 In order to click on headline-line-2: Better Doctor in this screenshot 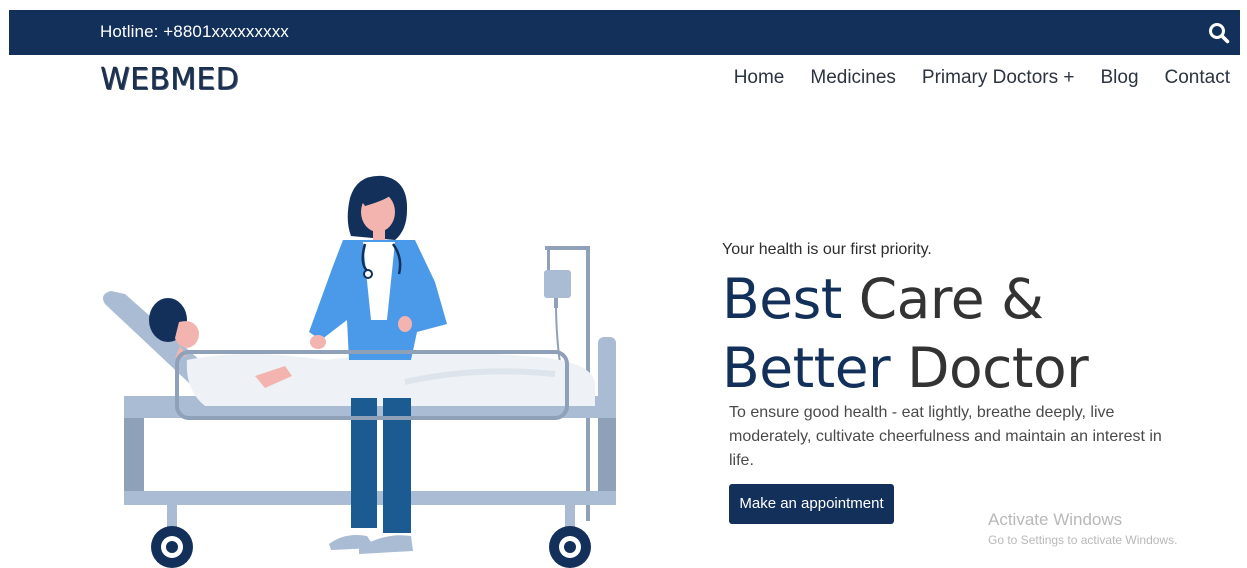, I will do `click(905, 368)`.